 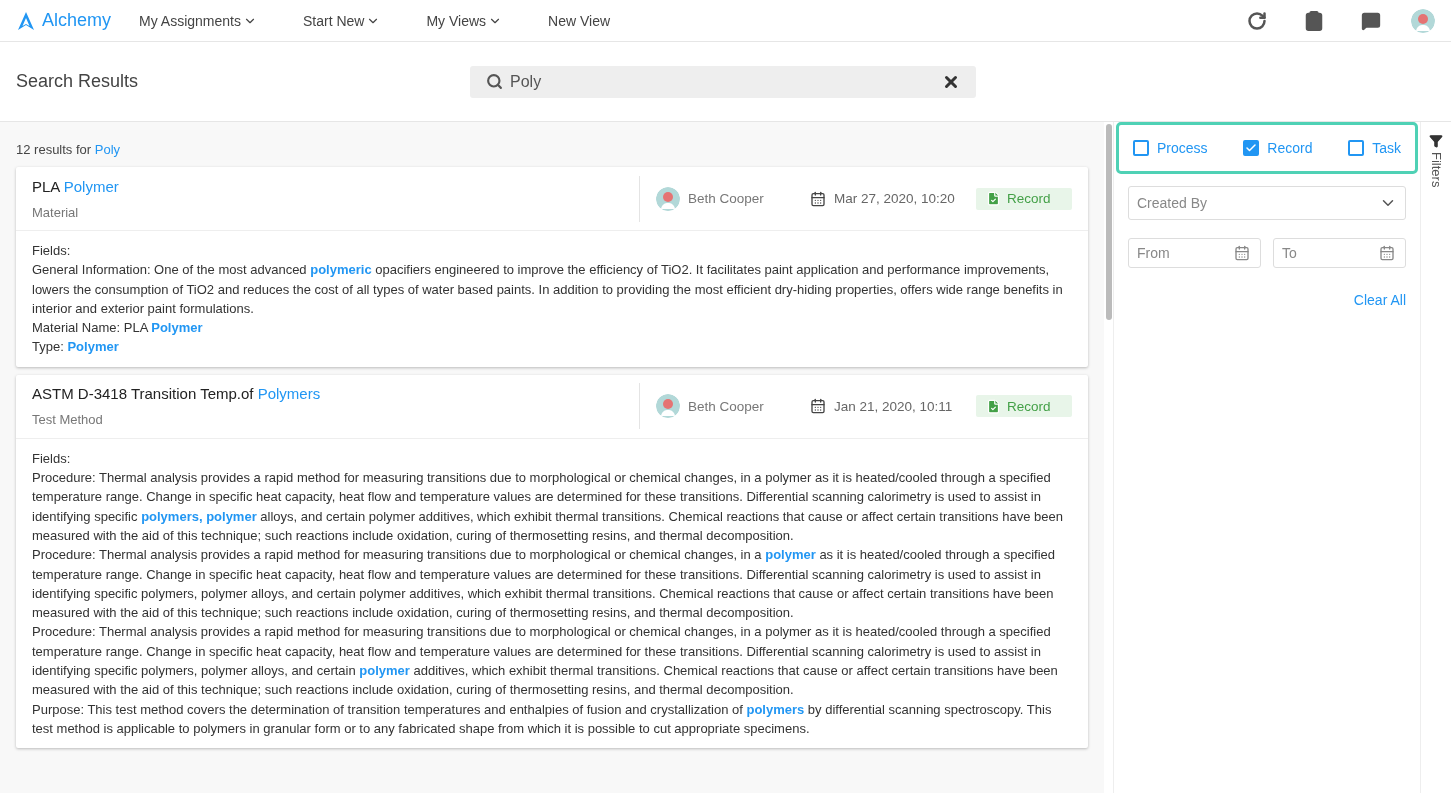 I want to click on field-text: Material Name: PLA Polymer, so click(x=118, y=328).